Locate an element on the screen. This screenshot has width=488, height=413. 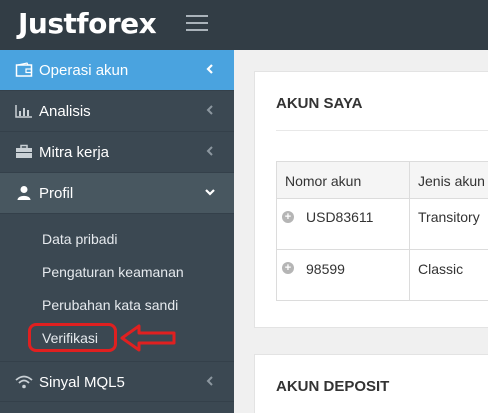
wallet-icon is located at coordinates (24, 69).